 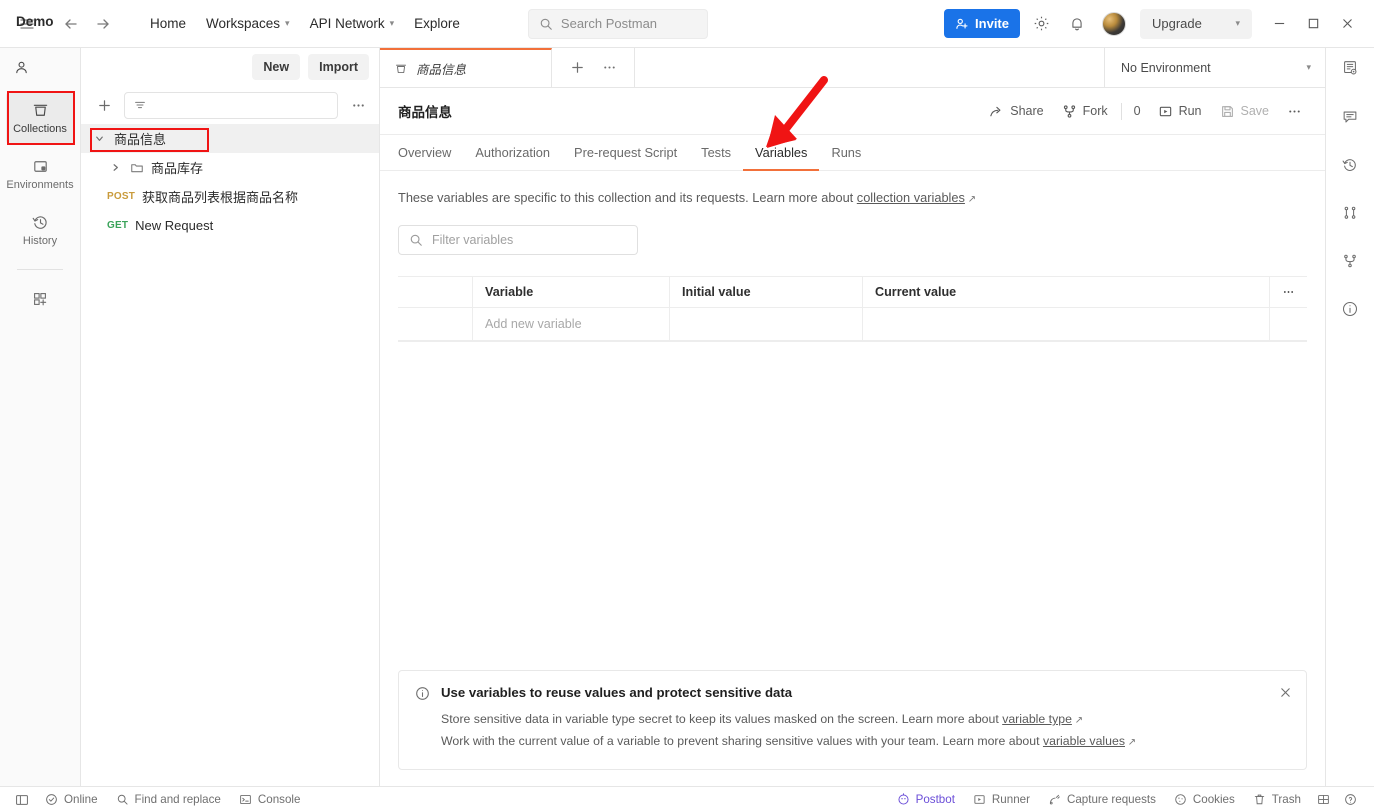 I want to click on workspace-header, so click(x=40, y=67).